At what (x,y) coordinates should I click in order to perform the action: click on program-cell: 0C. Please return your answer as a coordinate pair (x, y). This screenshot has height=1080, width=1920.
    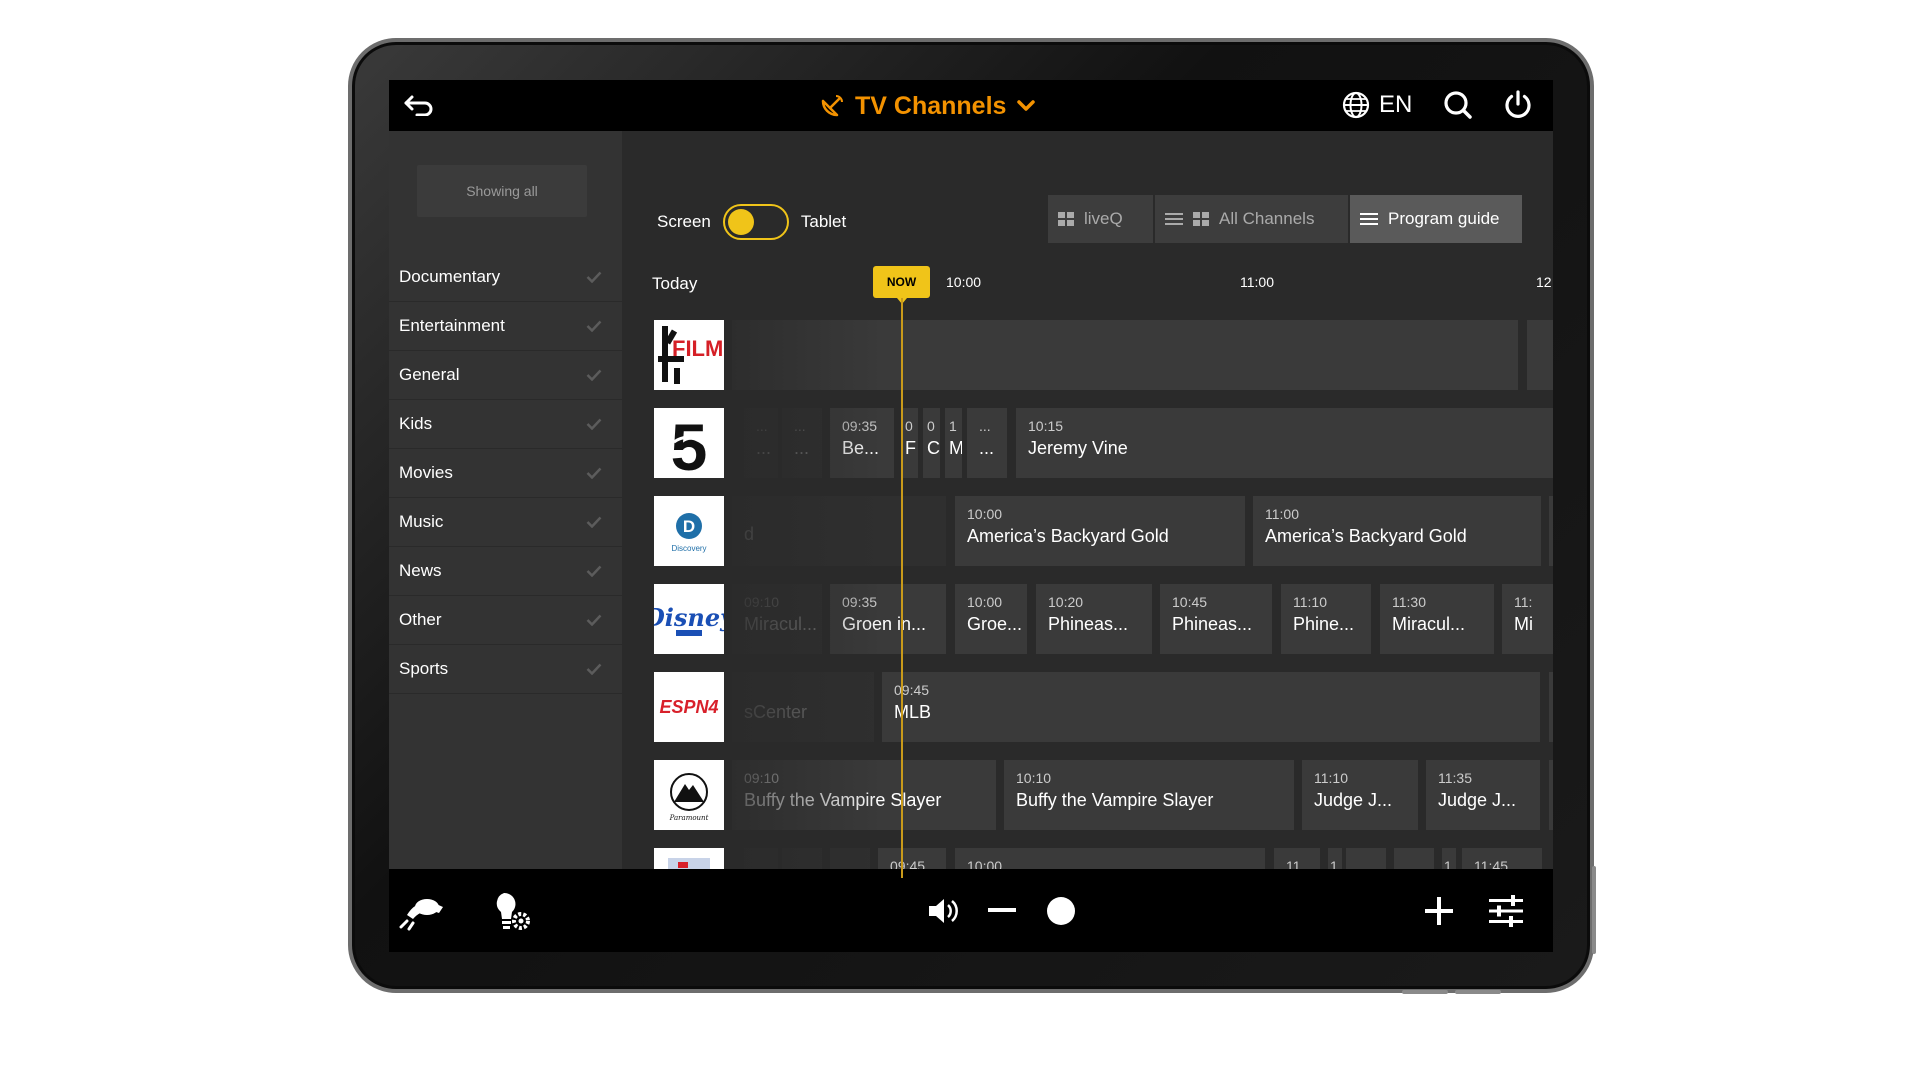
    Looking at the image, I should click on (931, 443).